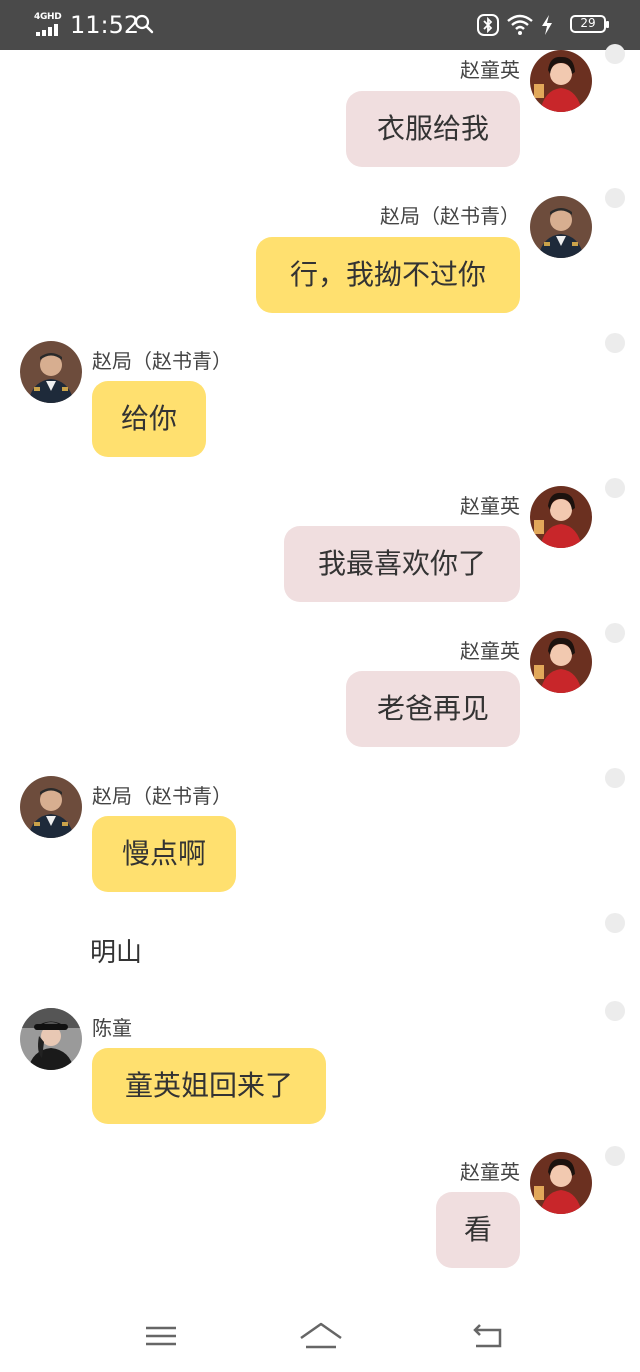 The width and height of the screenshot is (640, 1372). I want to click on sender-name: 陈童, so click(112, 1028).